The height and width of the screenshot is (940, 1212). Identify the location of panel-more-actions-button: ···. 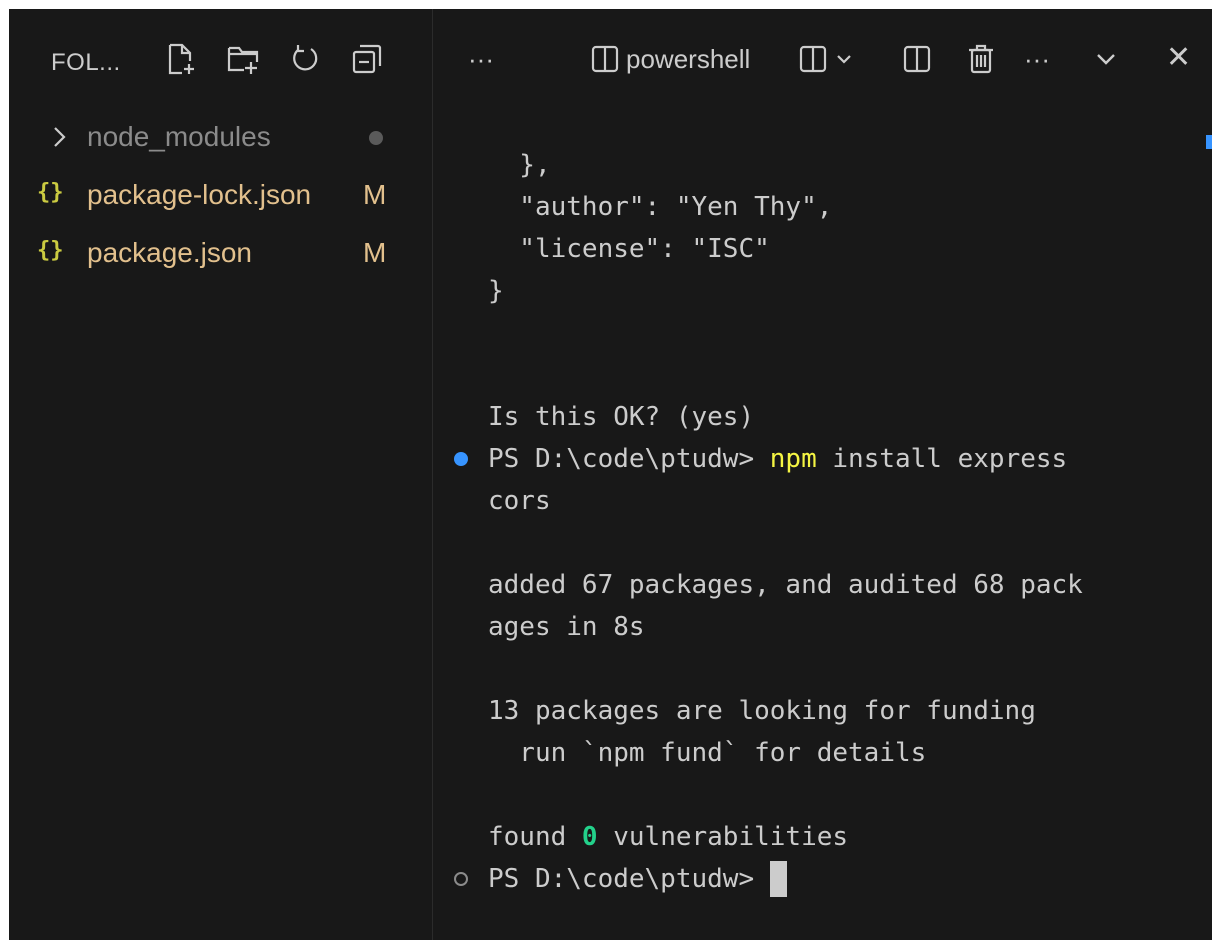
(1037, 59).